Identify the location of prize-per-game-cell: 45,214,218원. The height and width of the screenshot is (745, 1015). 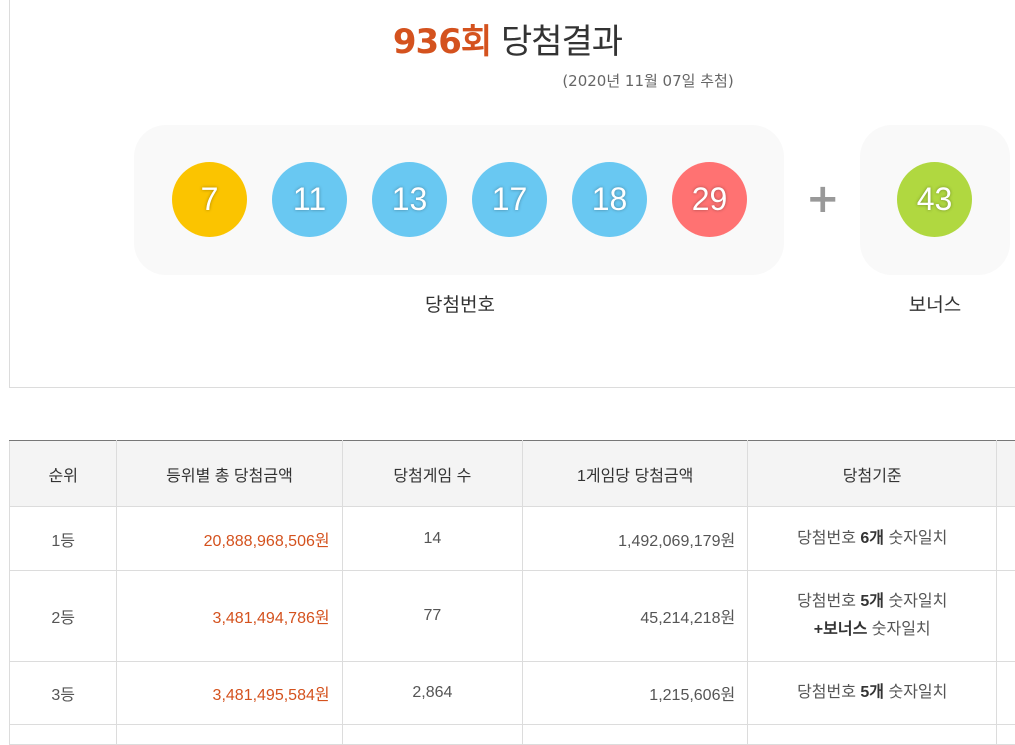
(635, 616).